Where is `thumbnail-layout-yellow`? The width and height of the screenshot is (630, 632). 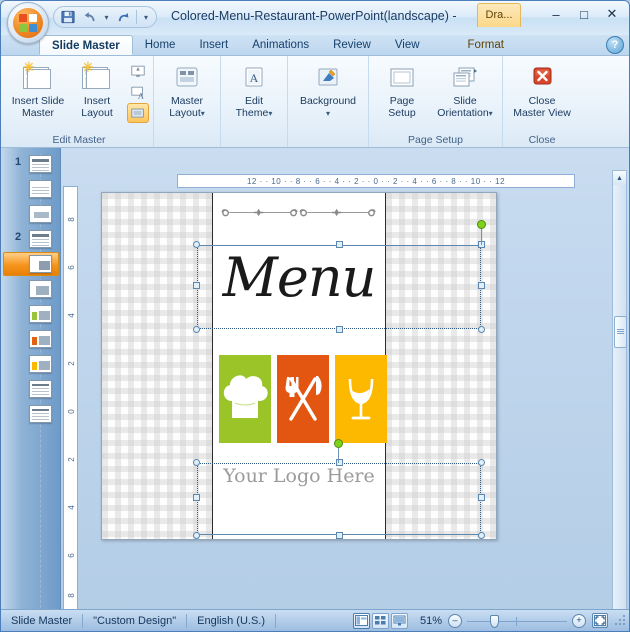 thumbnail-layout-yellow is located at coordinates (40, 364).